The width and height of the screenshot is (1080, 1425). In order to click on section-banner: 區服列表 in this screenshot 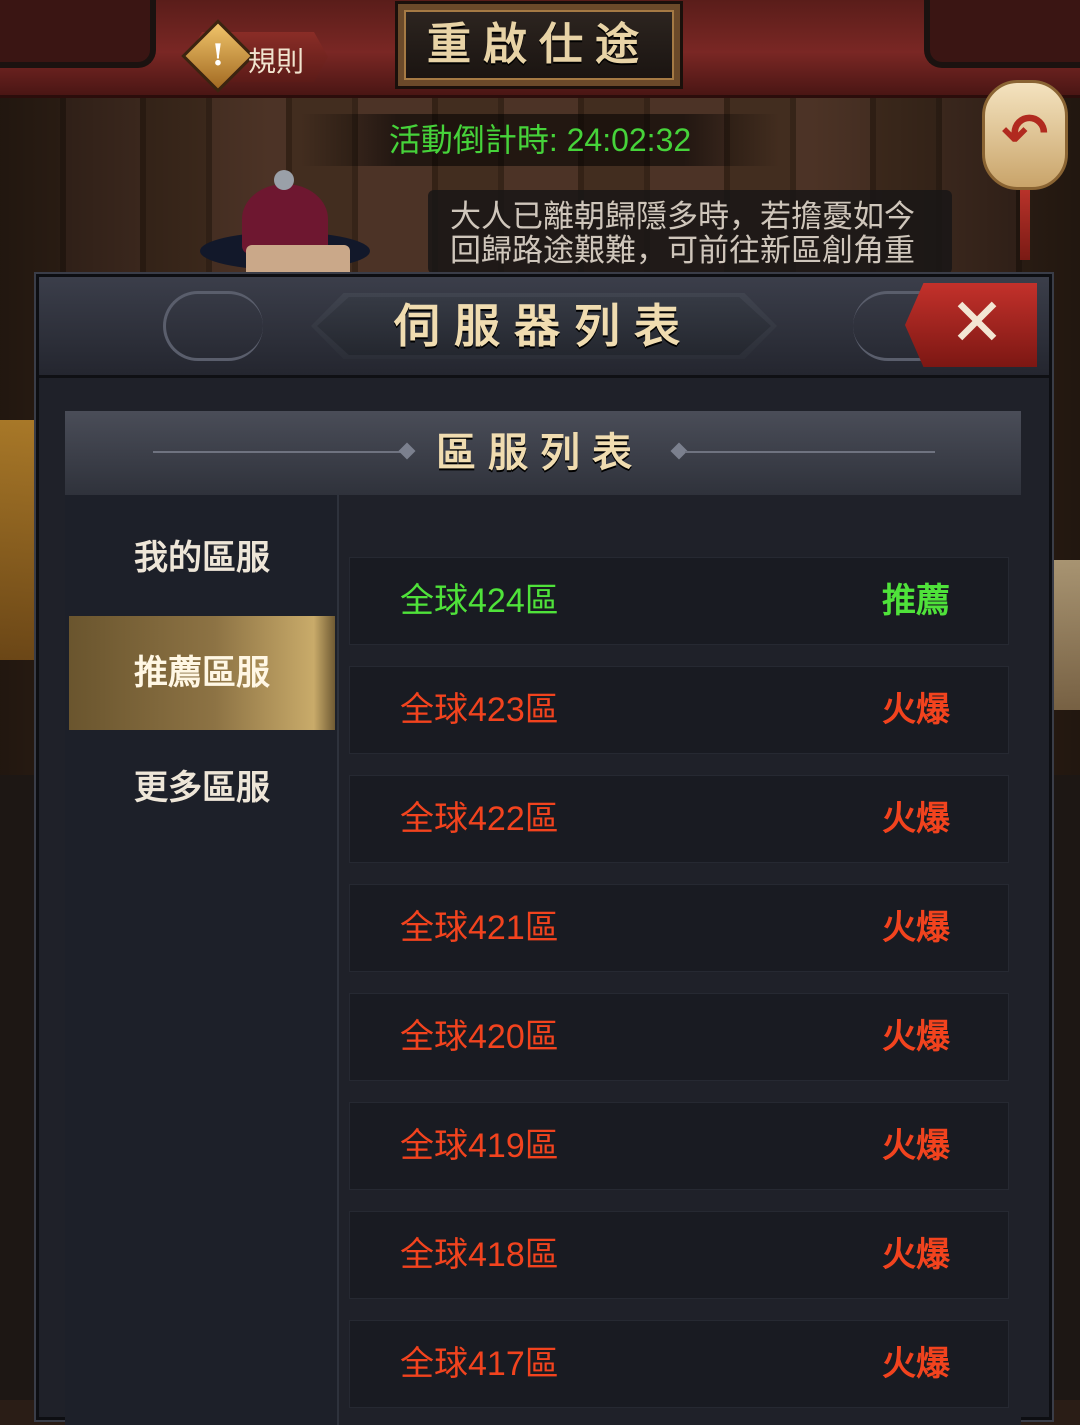, I will do `click(543, 454)`.